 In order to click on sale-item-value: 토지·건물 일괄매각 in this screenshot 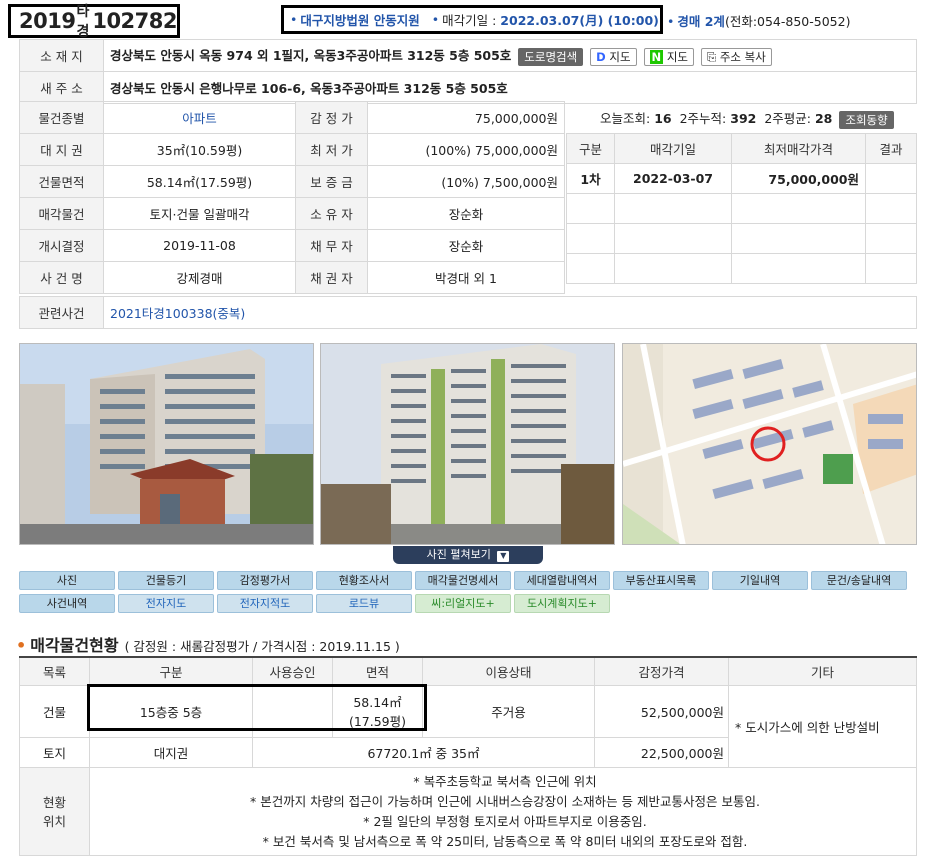, I will do `click(199, 213)`.